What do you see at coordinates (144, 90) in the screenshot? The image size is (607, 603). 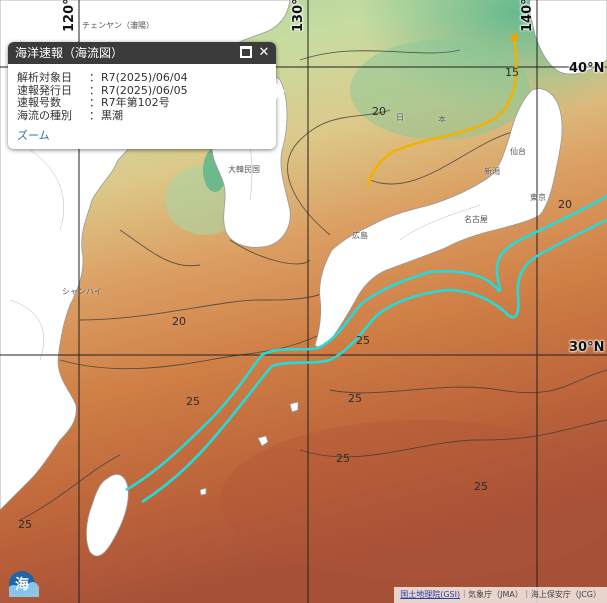 I see `row-value: R7(2025)/06/05` at bounding box center [144, 90].